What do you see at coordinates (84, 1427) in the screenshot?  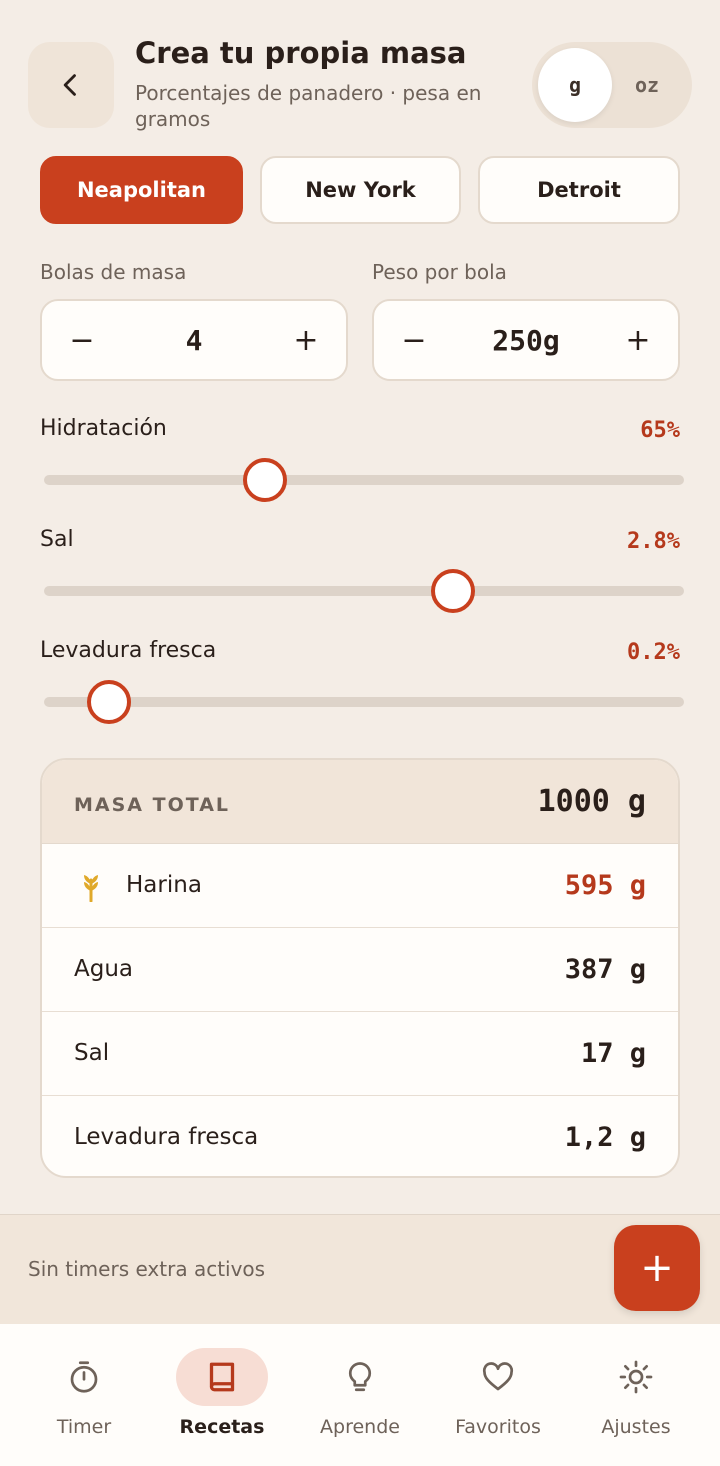 I see `nav-label: Timer` at bounding box center [84, 1427].